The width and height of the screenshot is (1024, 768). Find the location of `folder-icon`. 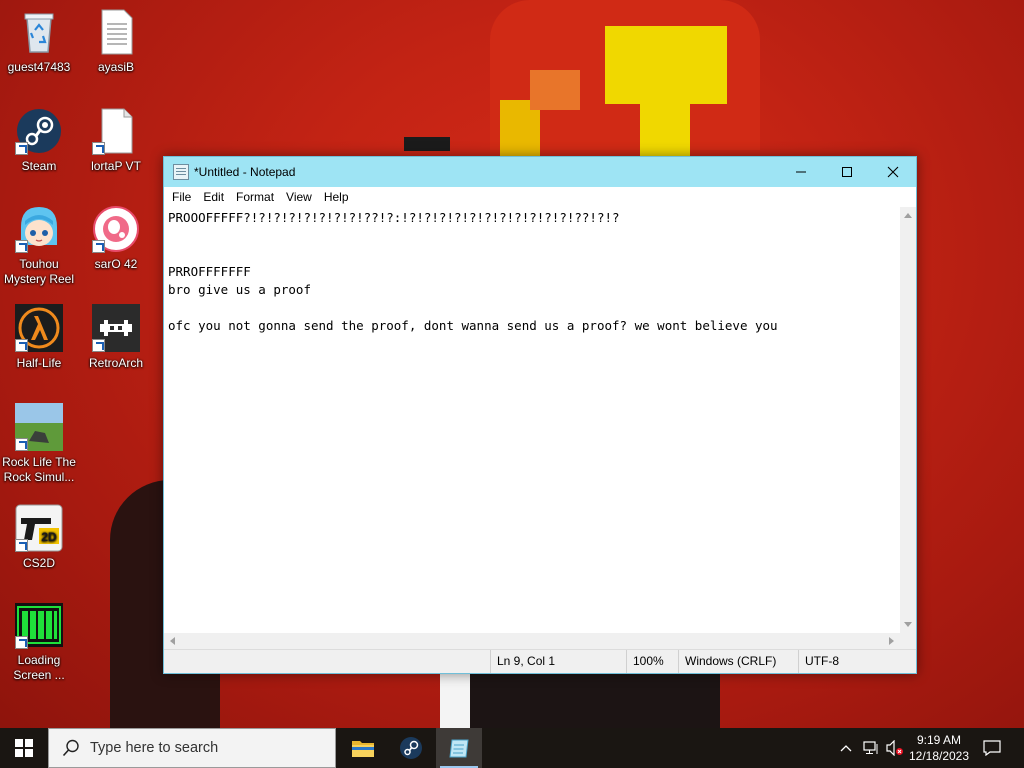

folder-icon is located at coordinates (363, 749).